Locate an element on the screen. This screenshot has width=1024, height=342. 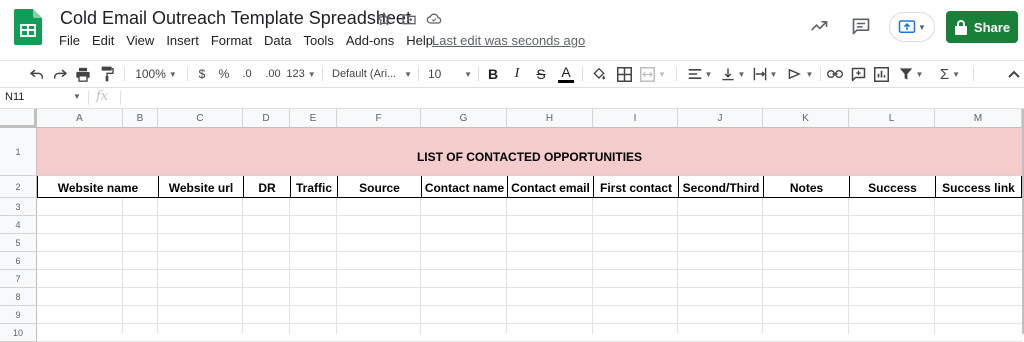
row-header-2: 2 is located at coordinates (18, 187).